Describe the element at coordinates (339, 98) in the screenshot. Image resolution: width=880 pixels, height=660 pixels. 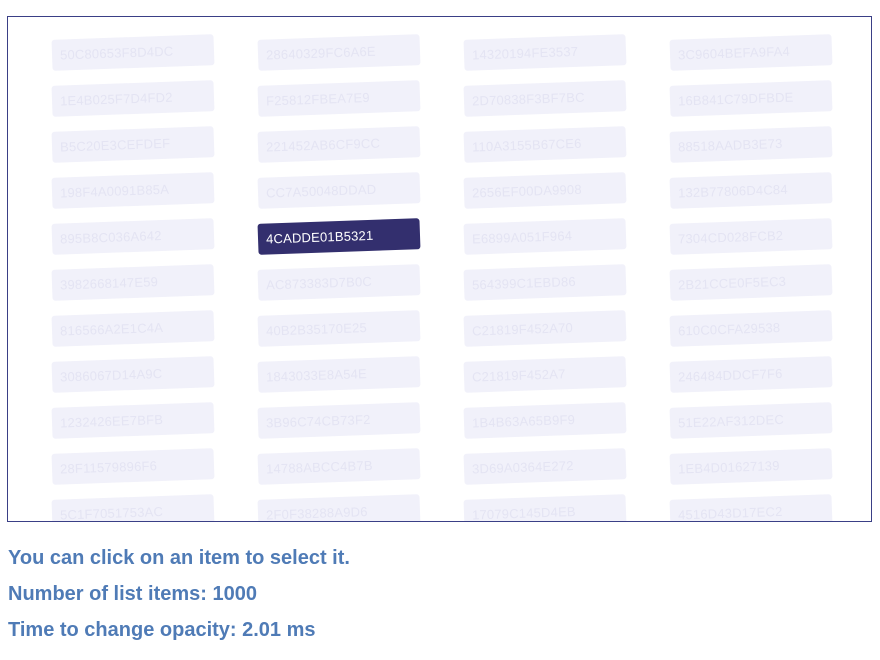
I see `list-item: F25812FBEA7E9` at that location.